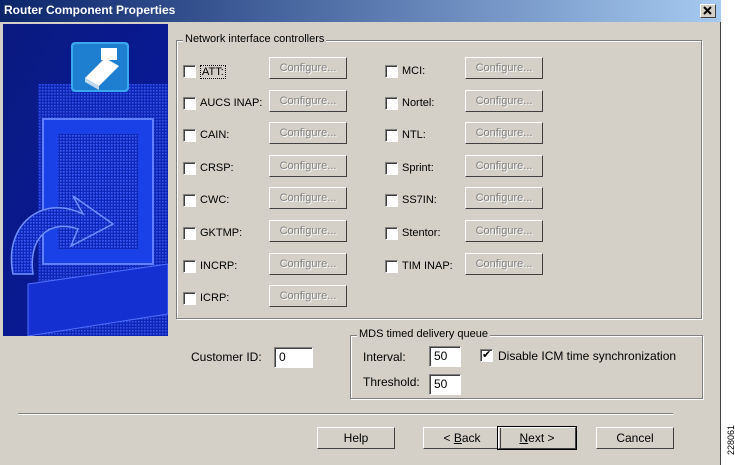  Describe the element at coordinates (219, 266) in the screenshot. I see `label-incrp: INCRP:` at that location.